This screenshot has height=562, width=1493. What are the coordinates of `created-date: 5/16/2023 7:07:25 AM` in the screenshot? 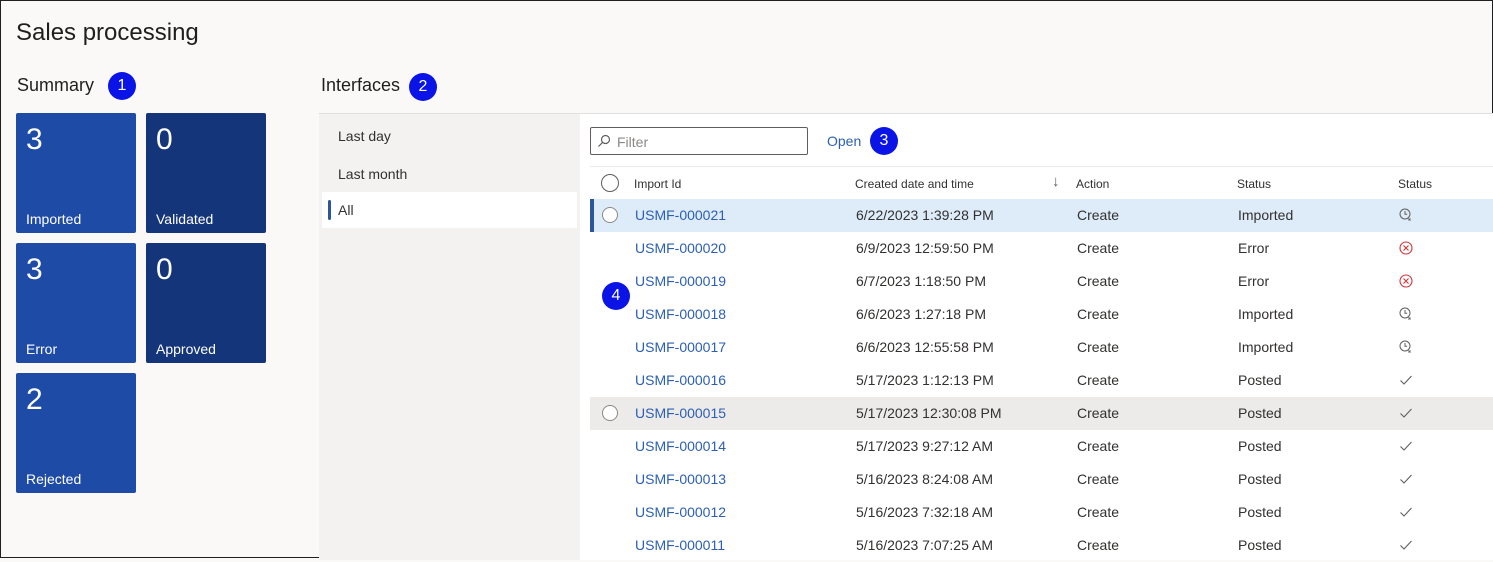 It's located at (924, 545).